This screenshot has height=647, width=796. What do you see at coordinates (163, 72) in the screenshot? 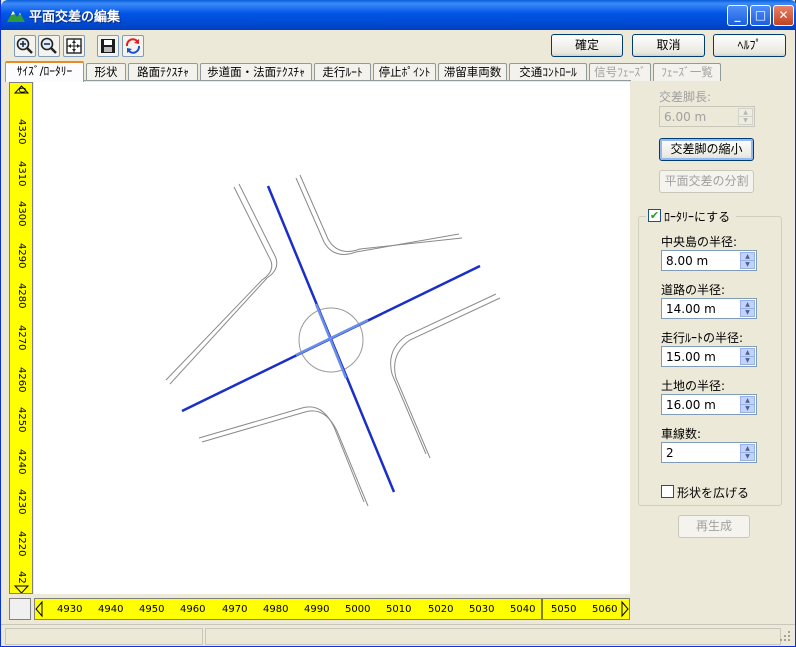
I see `tab-road-texture: 路面ﾃｸｽﾁｬ` at bounding box center [163, 72].